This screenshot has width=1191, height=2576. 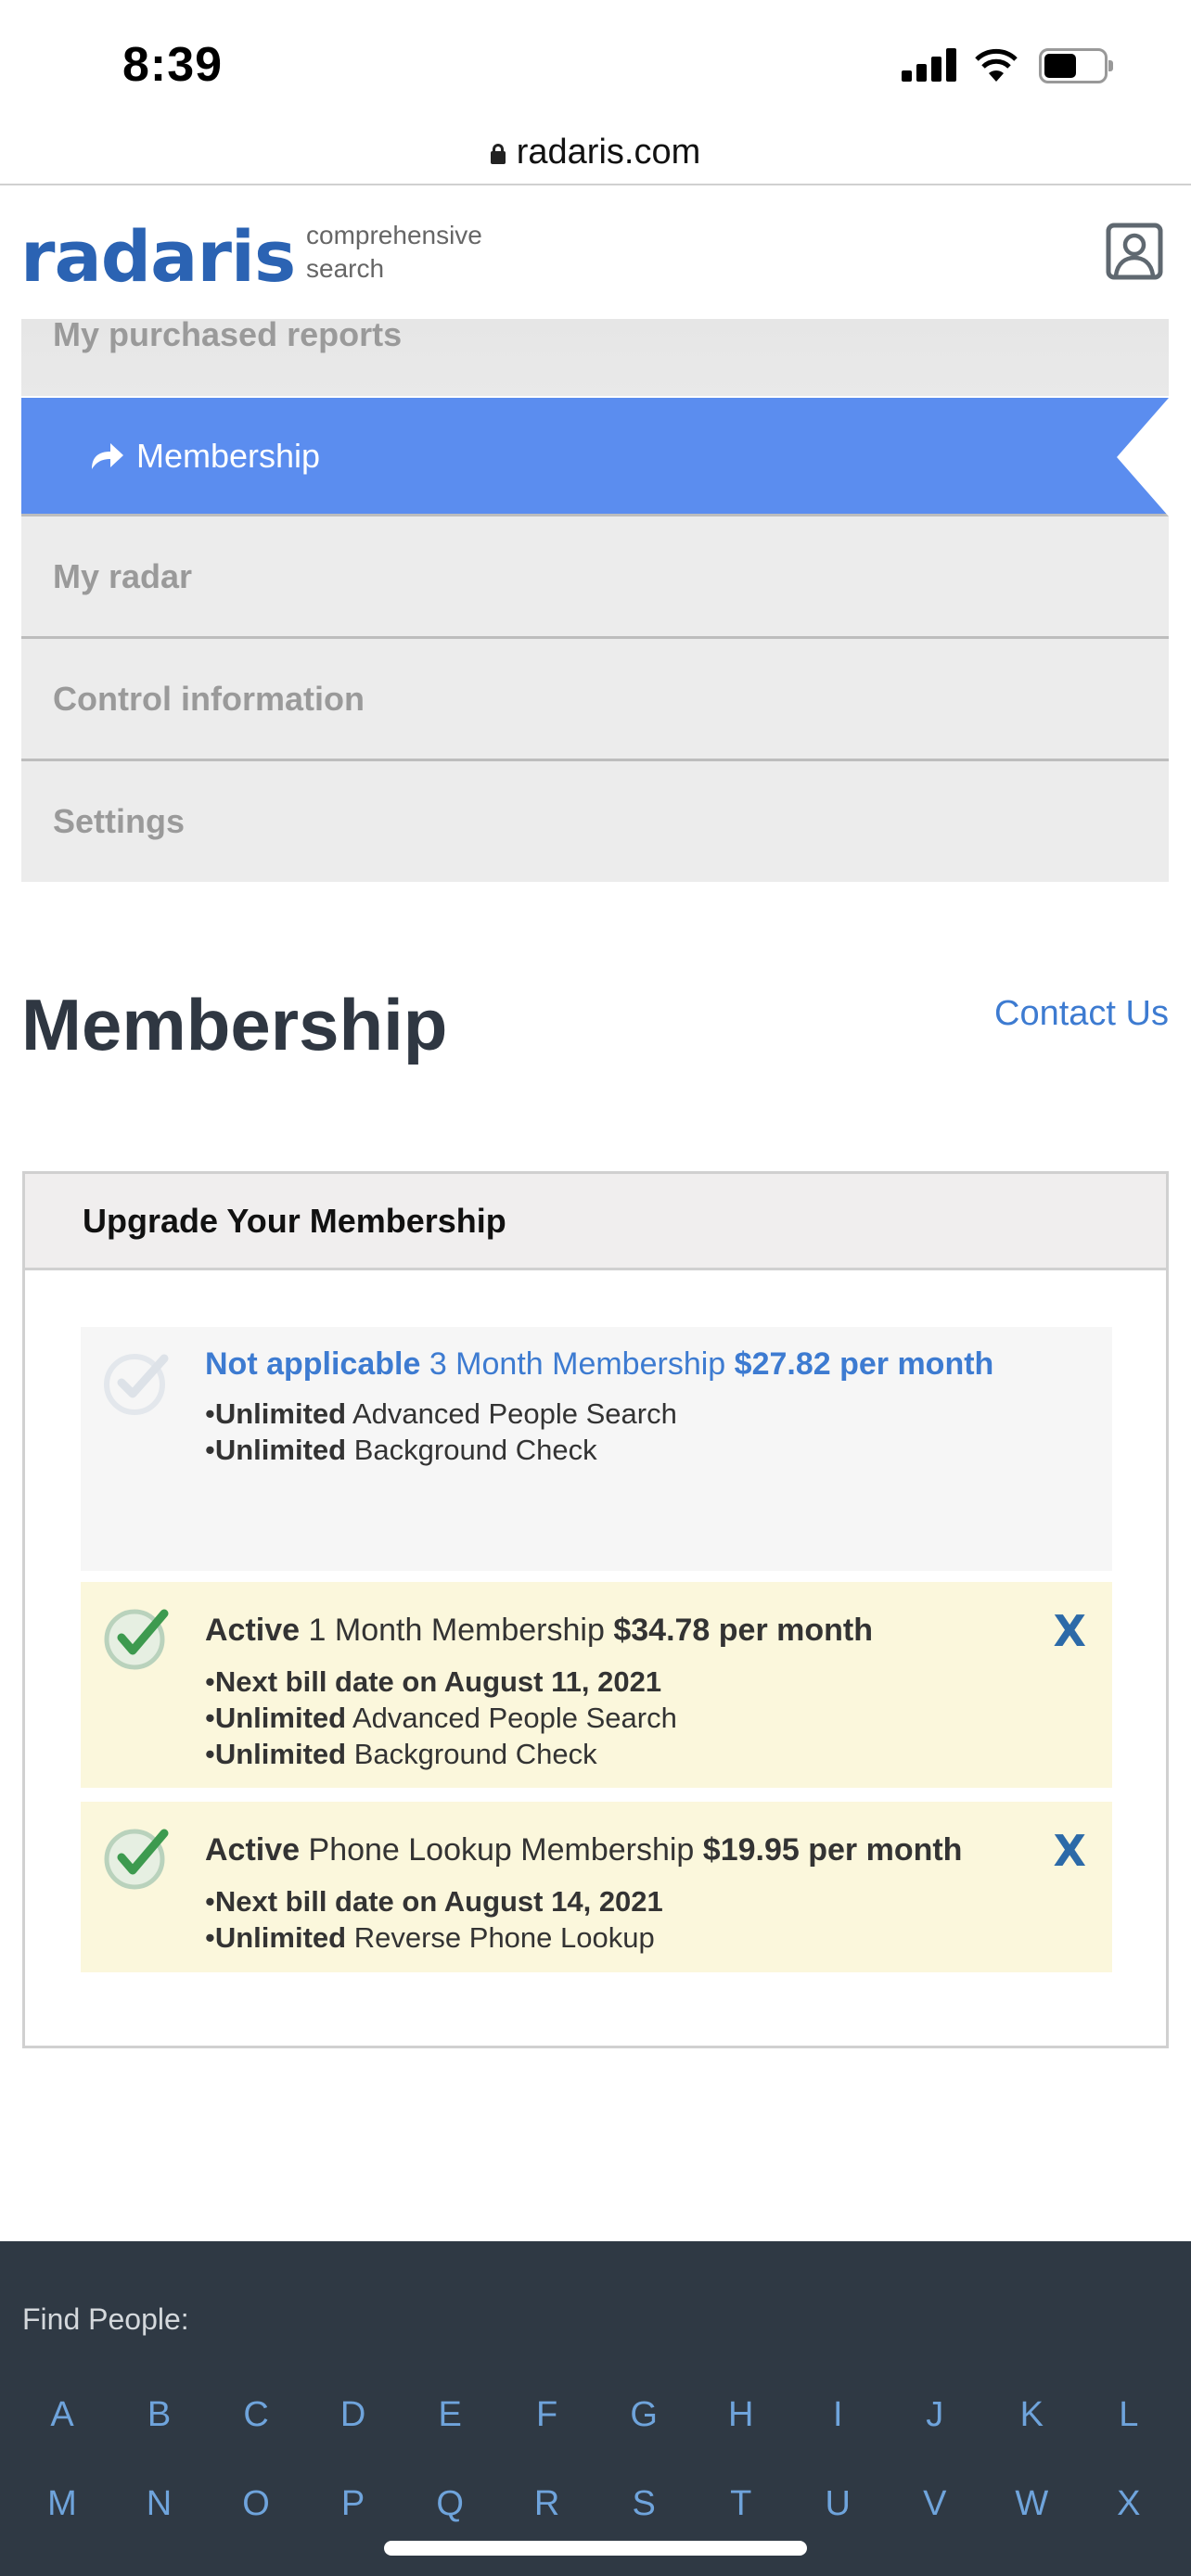 I want to click on letter-link: W, so click(x=1032, y=2504).